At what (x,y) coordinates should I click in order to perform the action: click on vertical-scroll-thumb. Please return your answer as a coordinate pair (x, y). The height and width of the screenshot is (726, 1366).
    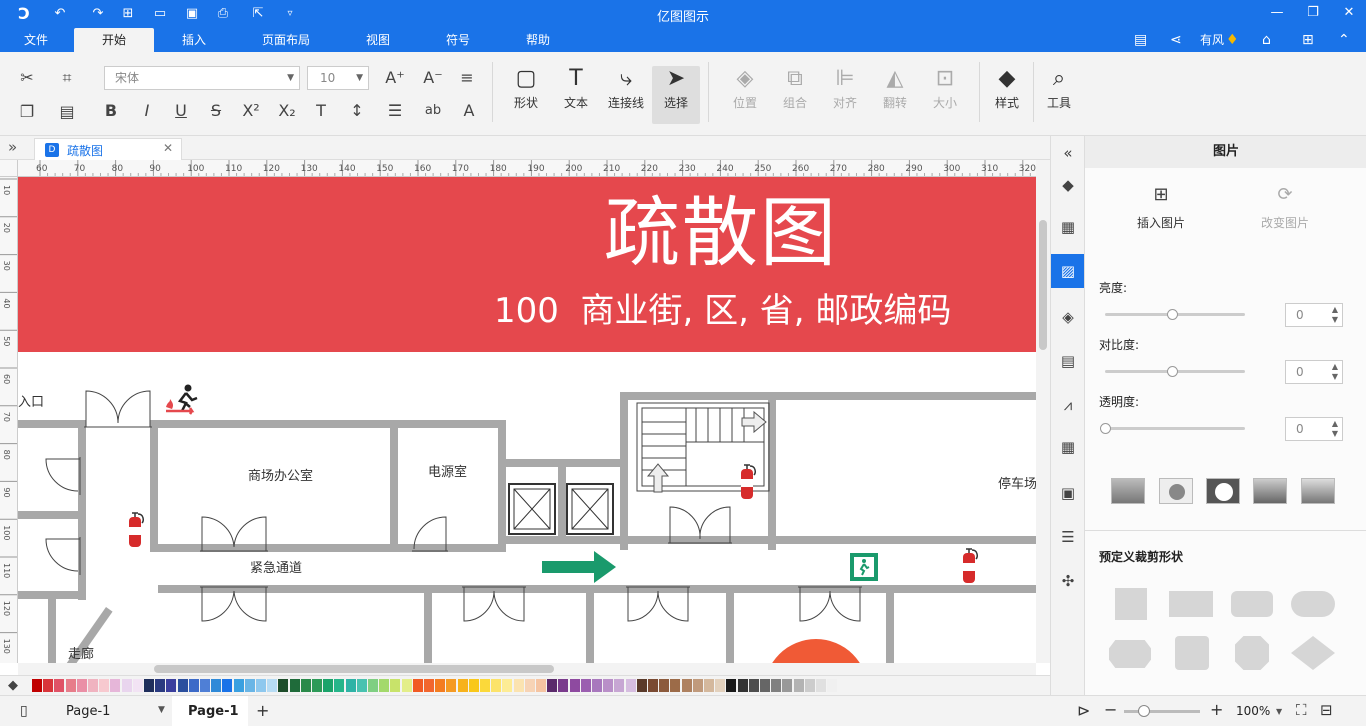
    Looking at the image, I should click on (1043, 285).